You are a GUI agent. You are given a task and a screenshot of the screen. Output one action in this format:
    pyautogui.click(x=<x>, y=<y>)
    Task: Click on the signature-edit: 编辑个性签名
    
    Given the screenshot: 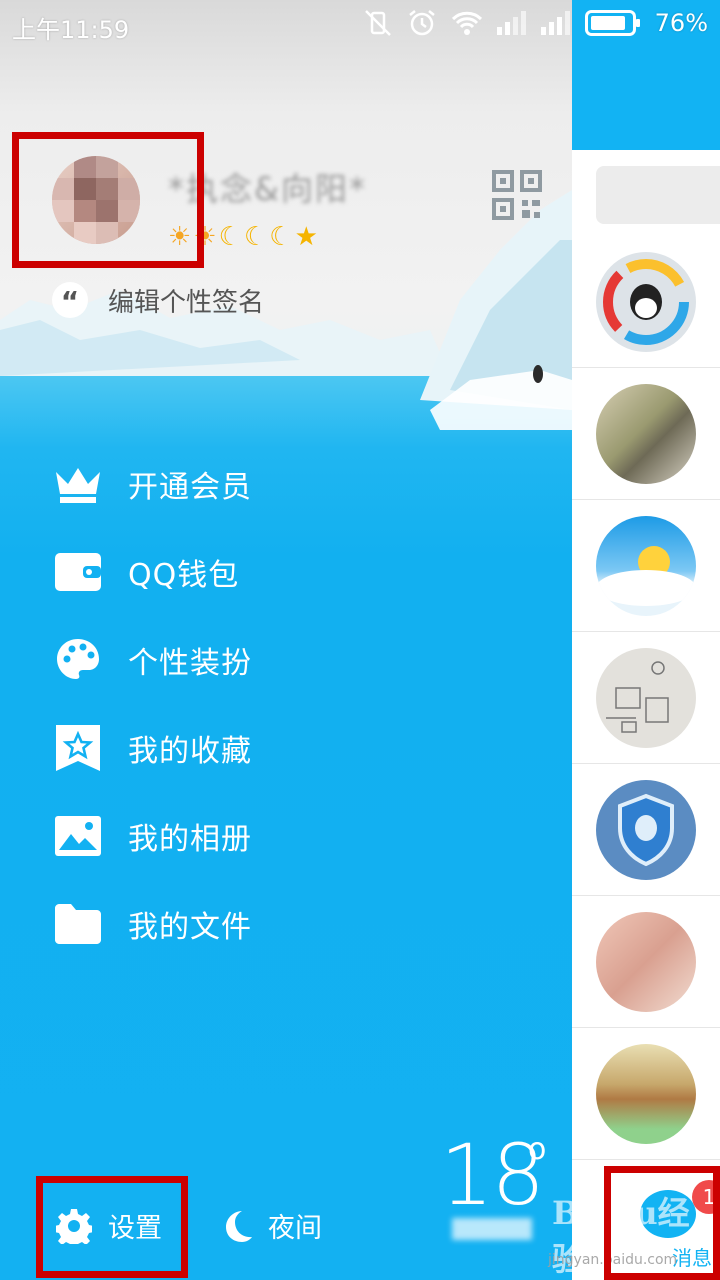 What is the action you would take?
    pyautogui.click(x=186, y=300)
    